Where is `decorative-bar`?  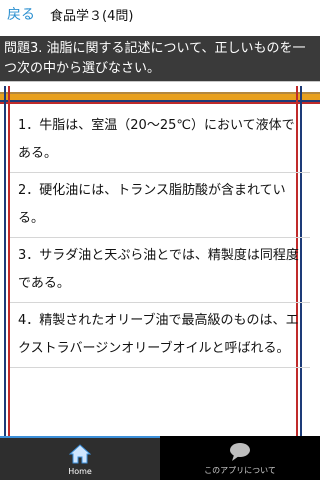
decorative-bar is located at coordinates (160, 98).